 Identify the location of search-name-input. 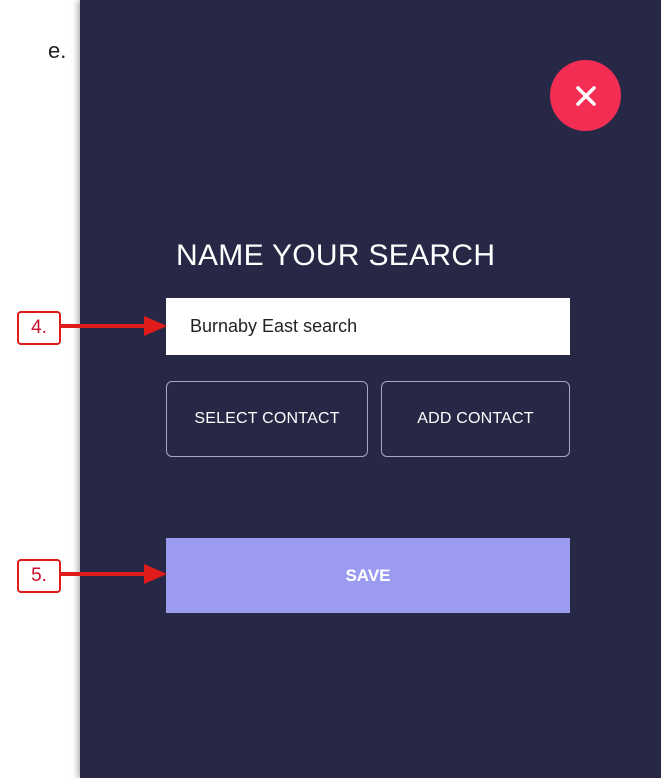
(368, 326).